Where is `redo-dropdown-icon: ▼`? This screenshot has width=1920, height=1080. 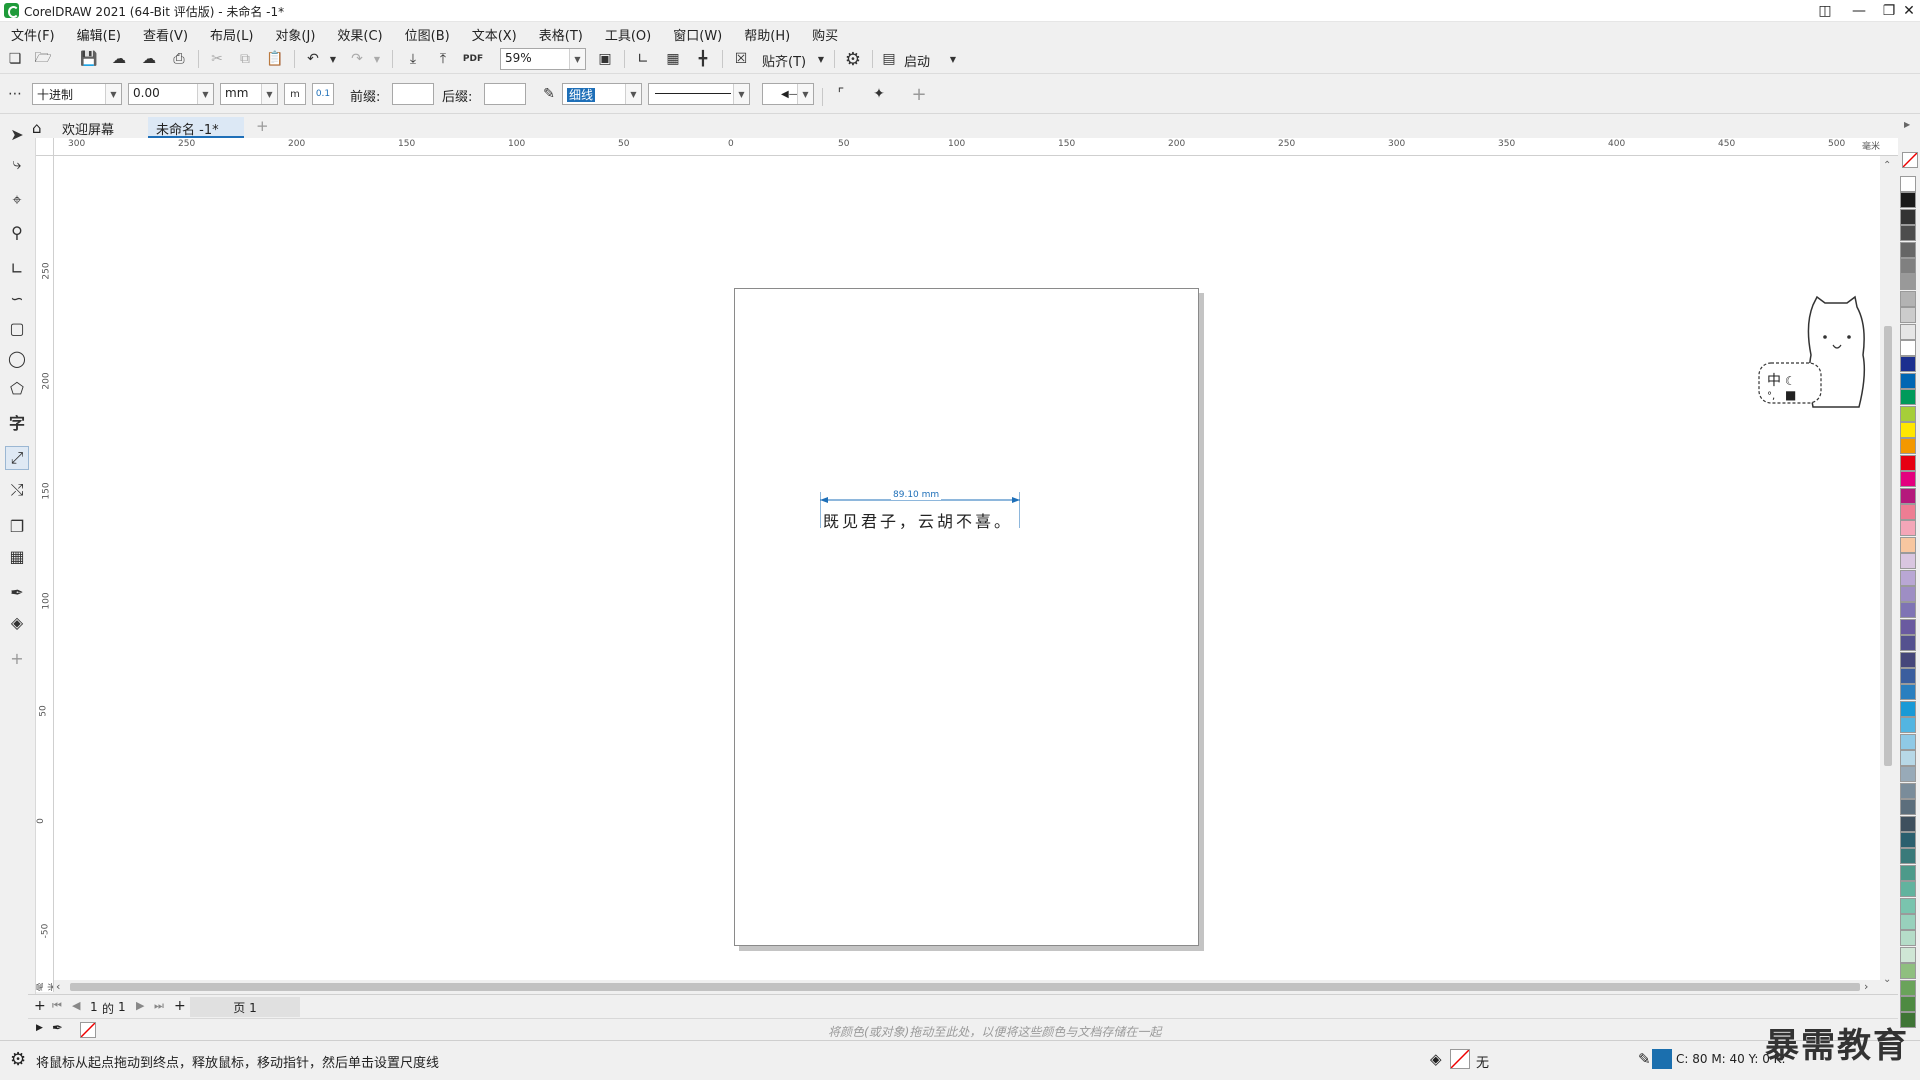
redo-dropdown-icon: ▼ is located at coordinates (377, 59).